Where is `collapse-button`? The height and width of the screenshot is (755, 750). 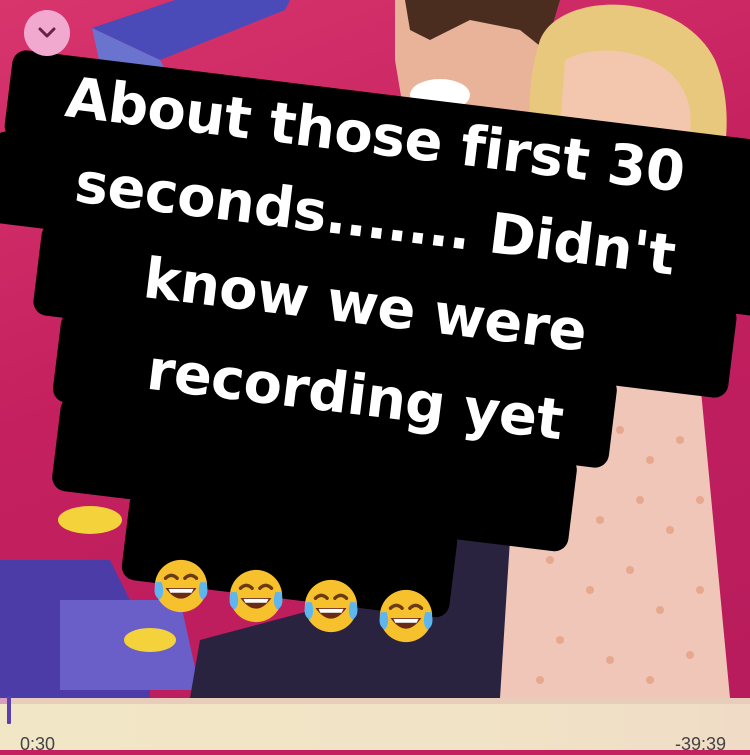 collapse-button is located at coordinates (47, 33).